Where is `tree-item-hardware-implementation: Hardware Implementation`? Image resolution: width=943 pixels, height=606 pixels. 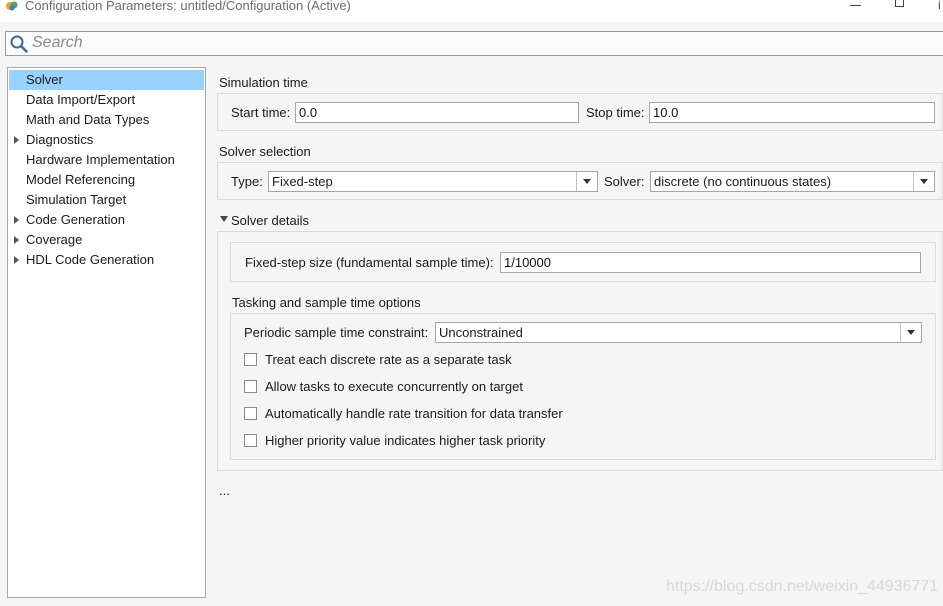
tree-item-hardware-implementation: Hardware Implementation is located at coordinates (106, 160).